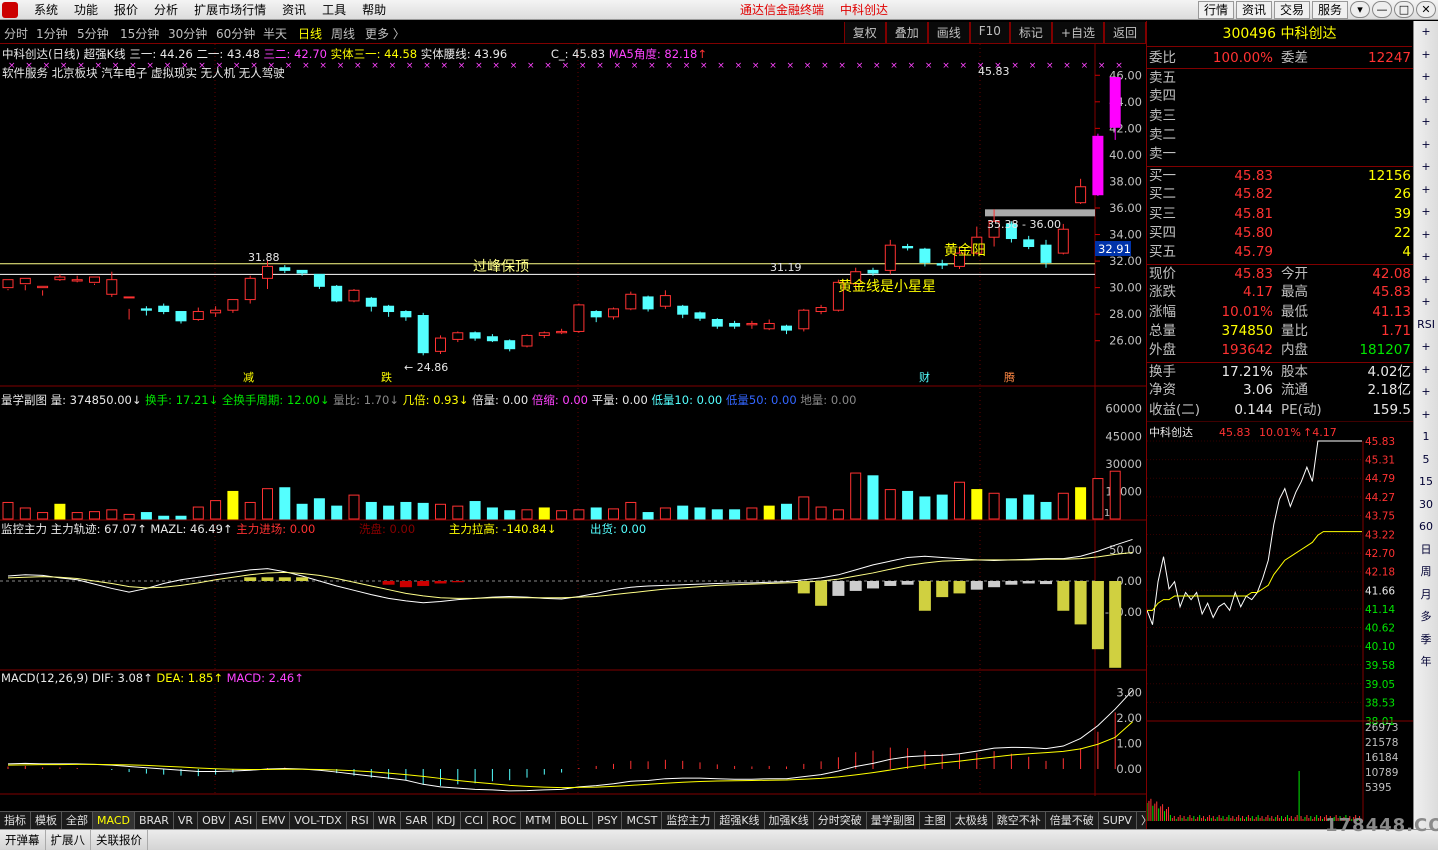 This screenshot has width=1438, height=850. Describe the element at coordinates (1426, 617) in the screenshot. I see `toolbar-button: 多` at that location.